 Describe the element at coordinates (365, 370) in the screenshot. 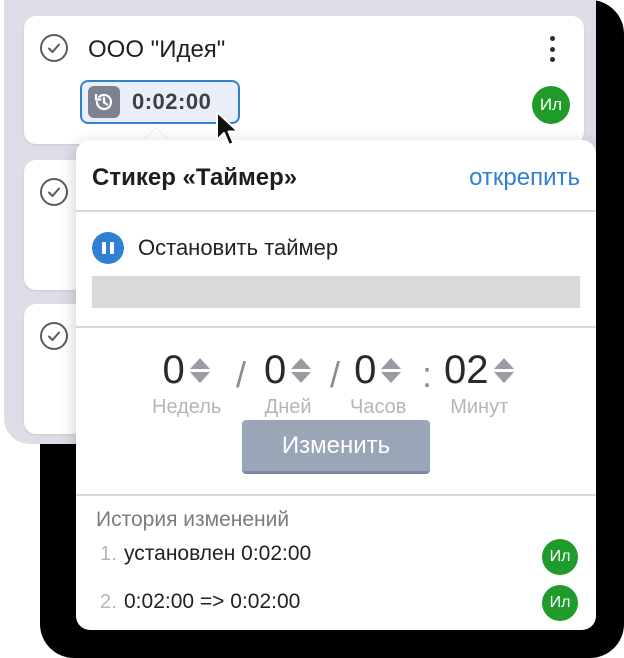

I see `hours-value: 0` at that location.